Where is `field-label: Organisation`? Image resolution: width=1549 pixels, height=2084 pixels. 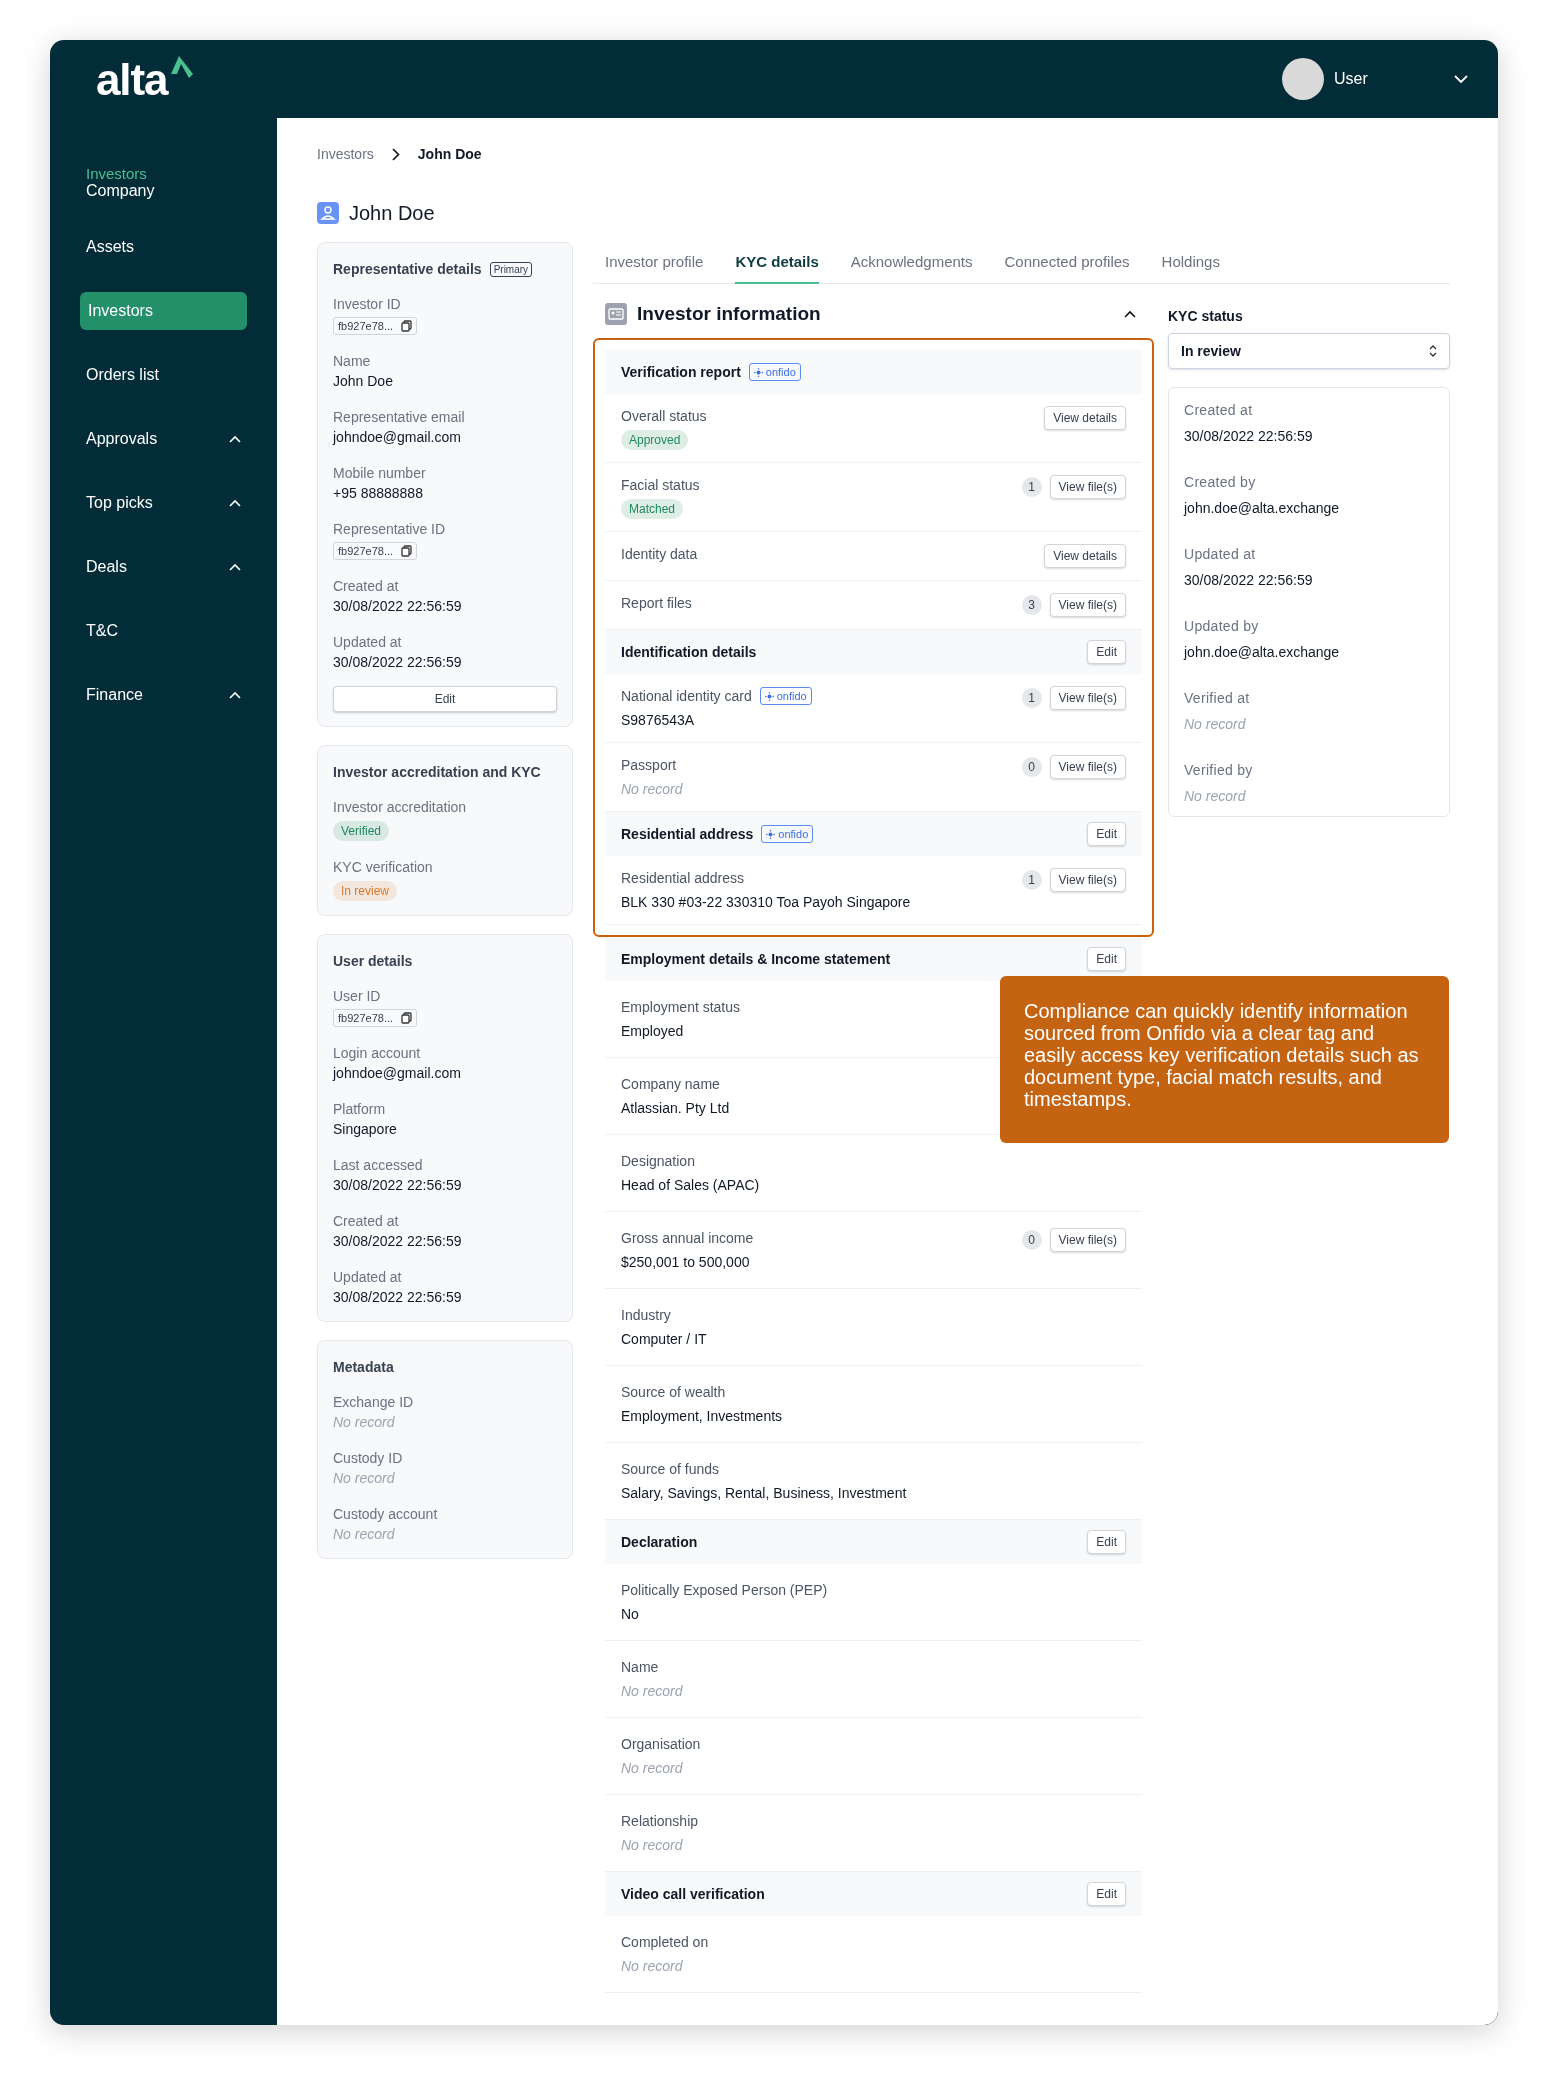 field-label: Organisation is located at coordinates (661, 1744).